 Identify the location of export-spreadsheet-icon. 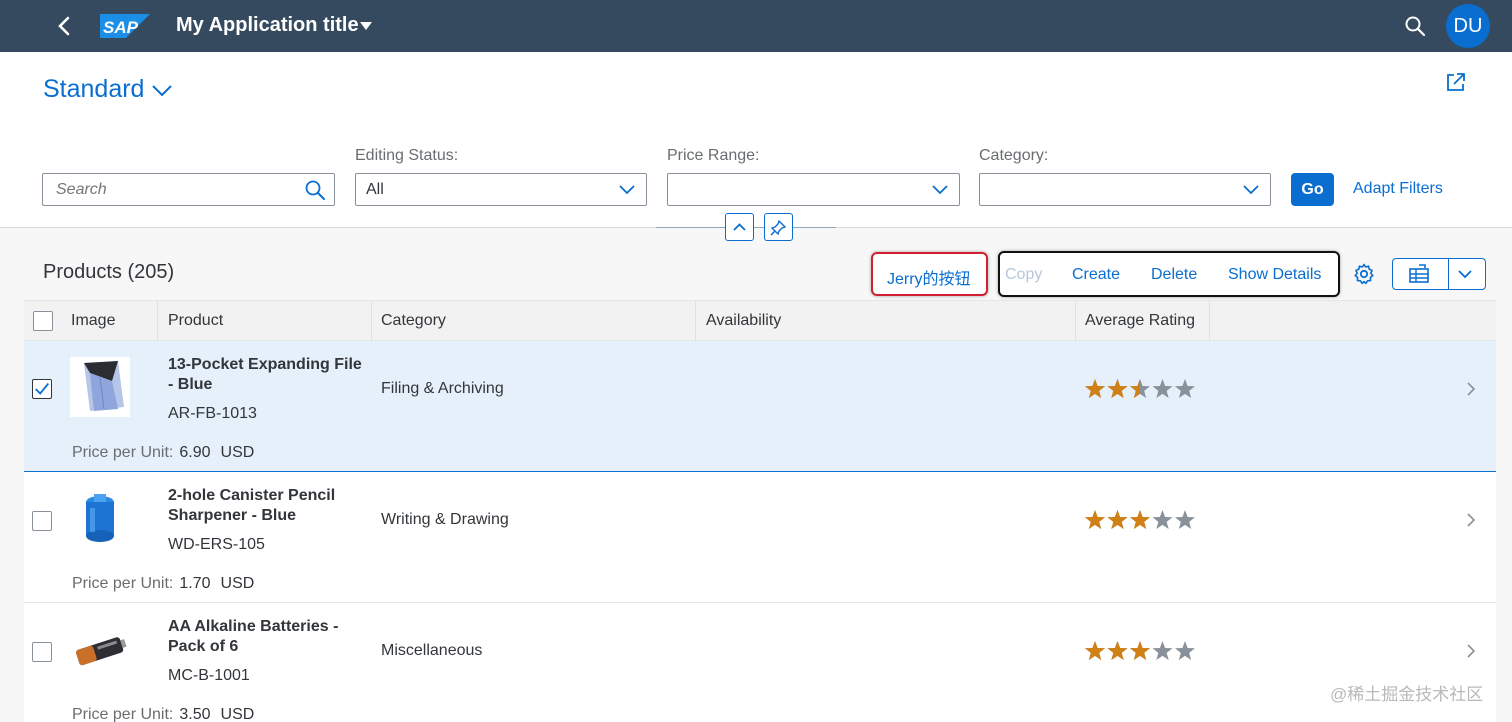
(1419, 274).